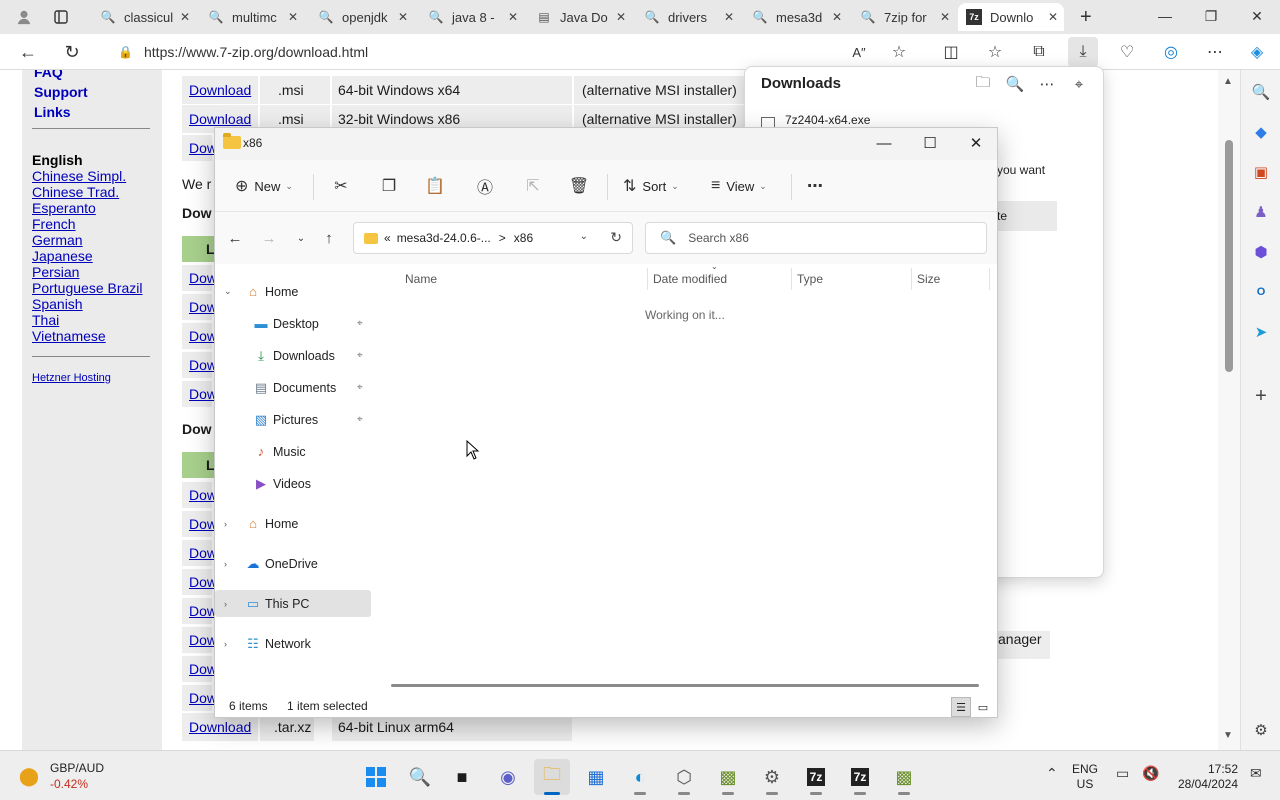  What do you see at coordinates (293, 355) in the screenshot?
I see `pane-item-downloads: ⤓ Downloads ⌖` at bounding box center [293, 355].